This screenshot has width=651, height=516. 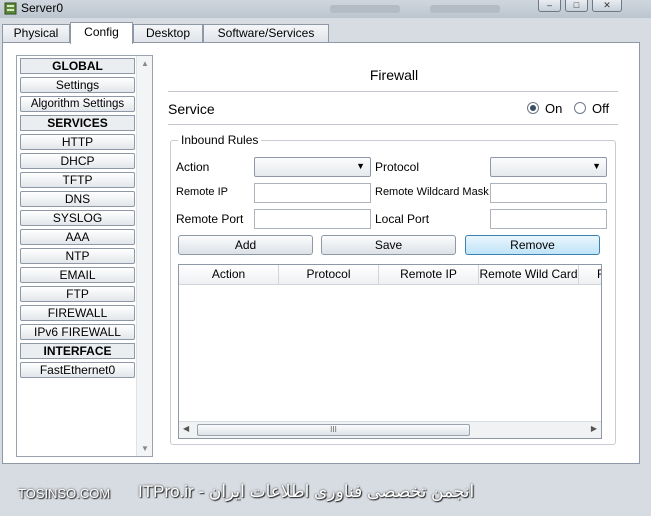 What do you see at coordinates (144, 256) in the screenshot?
I see `sidebar-scrollbar: ▲ ▼` at bounding box center [144, 256].